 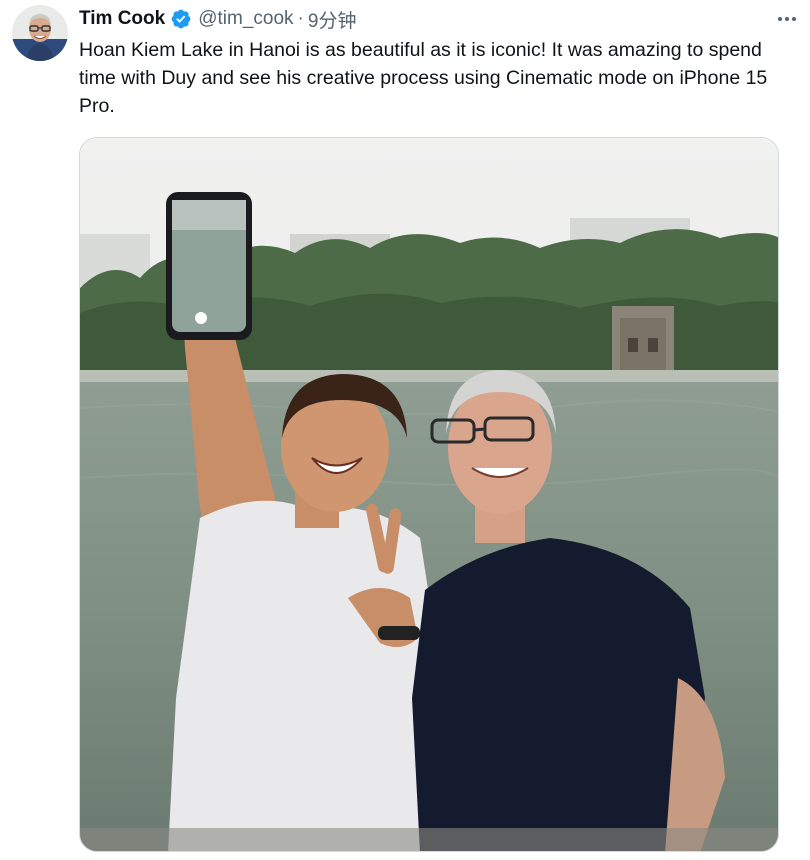 What do you see at coordinates (122, 19) in the screenshot?
I see `author-name: Tim Cook` at bounding box center [122, 19].